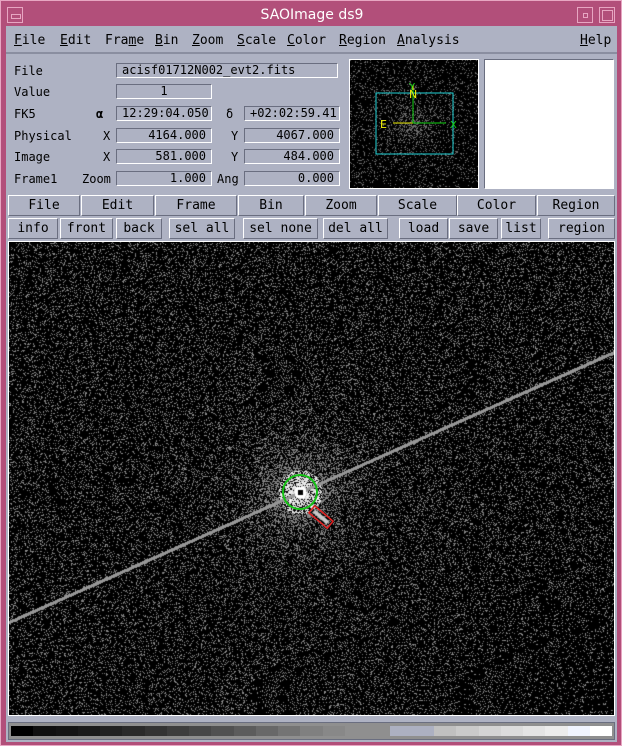  What do you see at coordinates (383, 124) in the screenshot?
I see `compass-east-label: E` at bounding box center [383, 124].